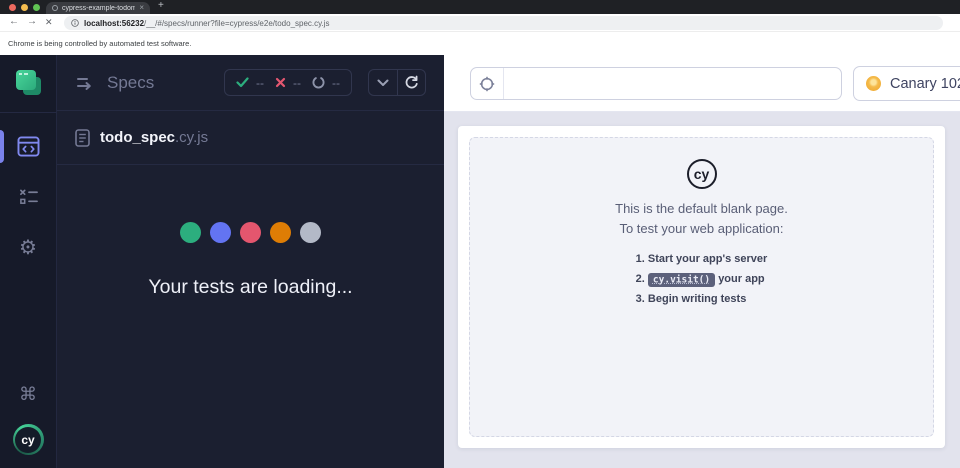 The height and width of the screenshot is (468, 960). I want to click on sidebar-item-runs, so click(28, 197).